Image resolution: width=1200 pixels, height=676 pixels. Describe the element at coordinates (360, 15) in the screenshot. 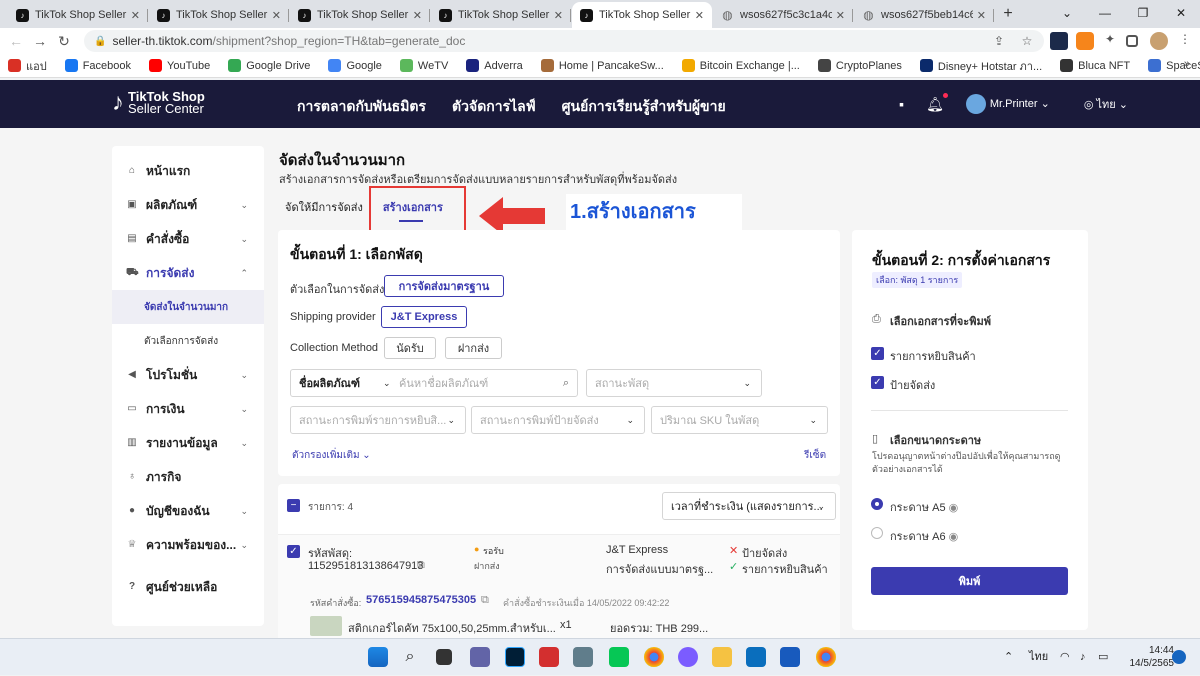

I see `browser-tab-3: ♪ TikTok Shop Seller Cen ✕` at that location.